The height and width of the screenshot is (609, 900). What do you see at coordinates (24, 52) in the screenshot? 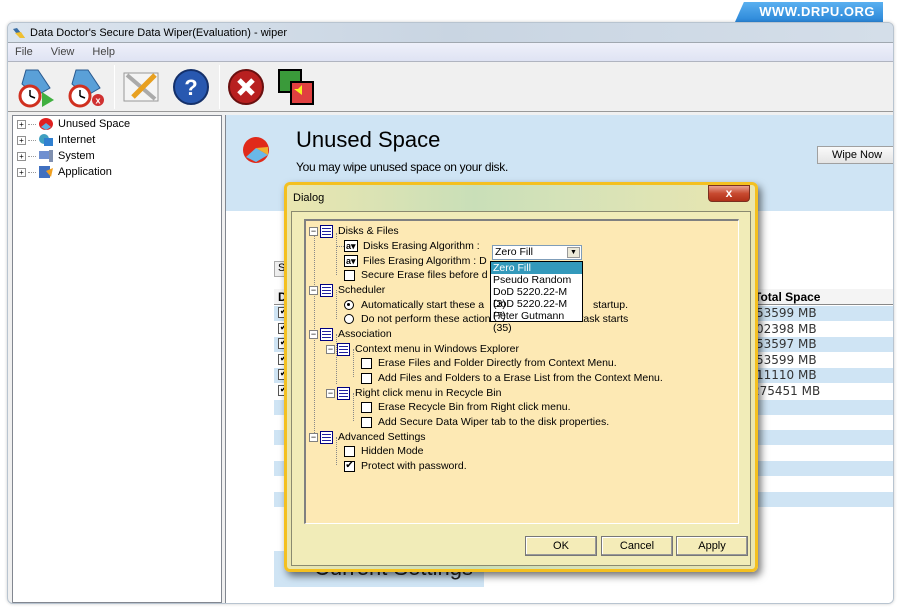
I see `menu-file: File` at bounding box center [24, 52].